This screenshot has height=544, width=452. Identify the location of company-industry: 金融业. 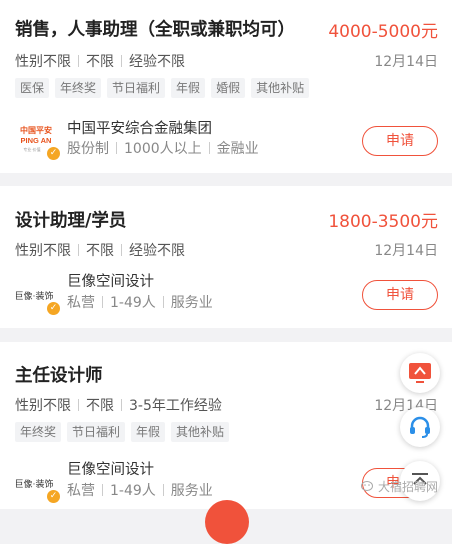
(237, 149).